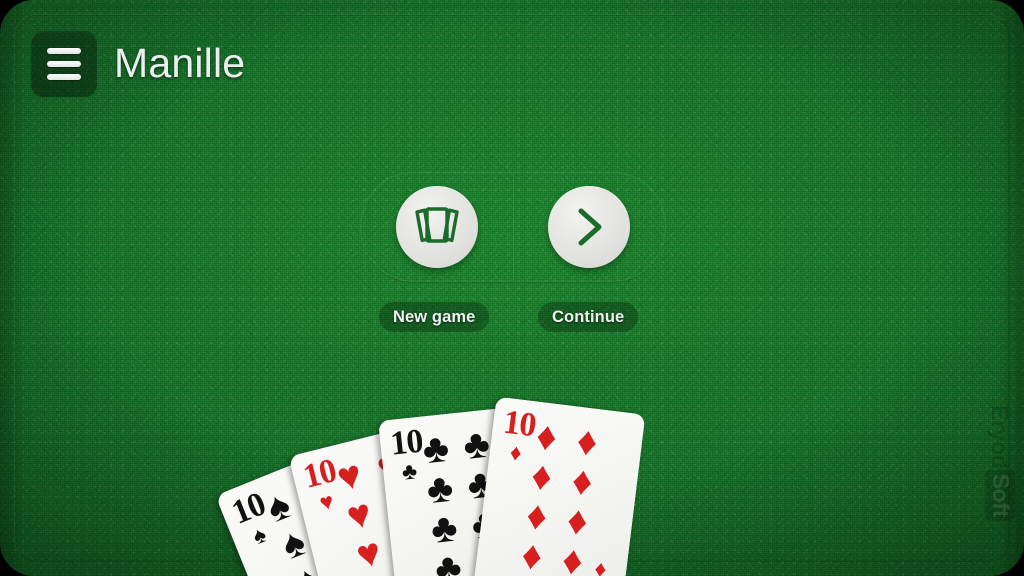 Image resolution: width=1024 pixels, height=576 pixels. I want to click on new-game-button-face, so click(437, 227).